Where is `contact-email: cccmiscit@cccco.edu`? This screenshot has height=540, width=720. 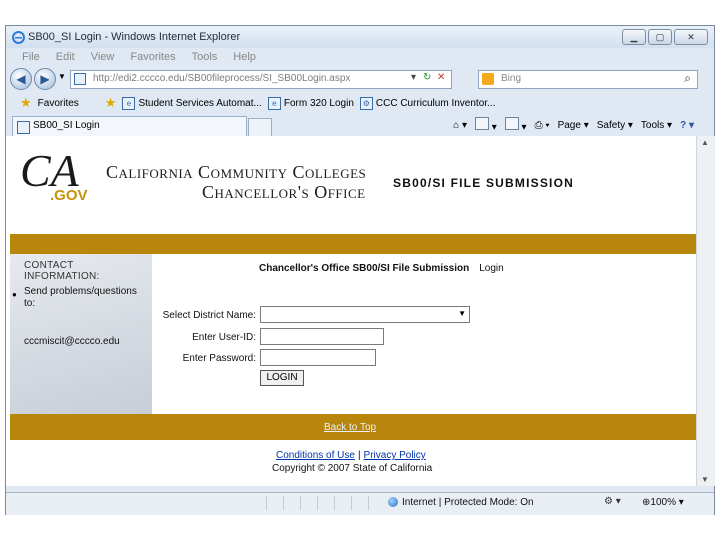 contact-email: cccmiscit@cccco.edu is located at coordinates (72, 341).